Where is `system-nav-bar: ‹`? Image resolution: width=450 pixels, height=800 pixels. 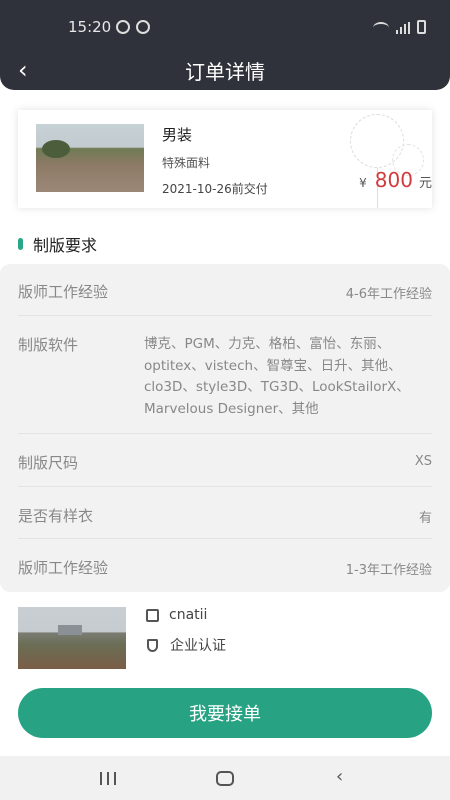
system-nav-bar: ‹ is located at coordinates (225, 778).